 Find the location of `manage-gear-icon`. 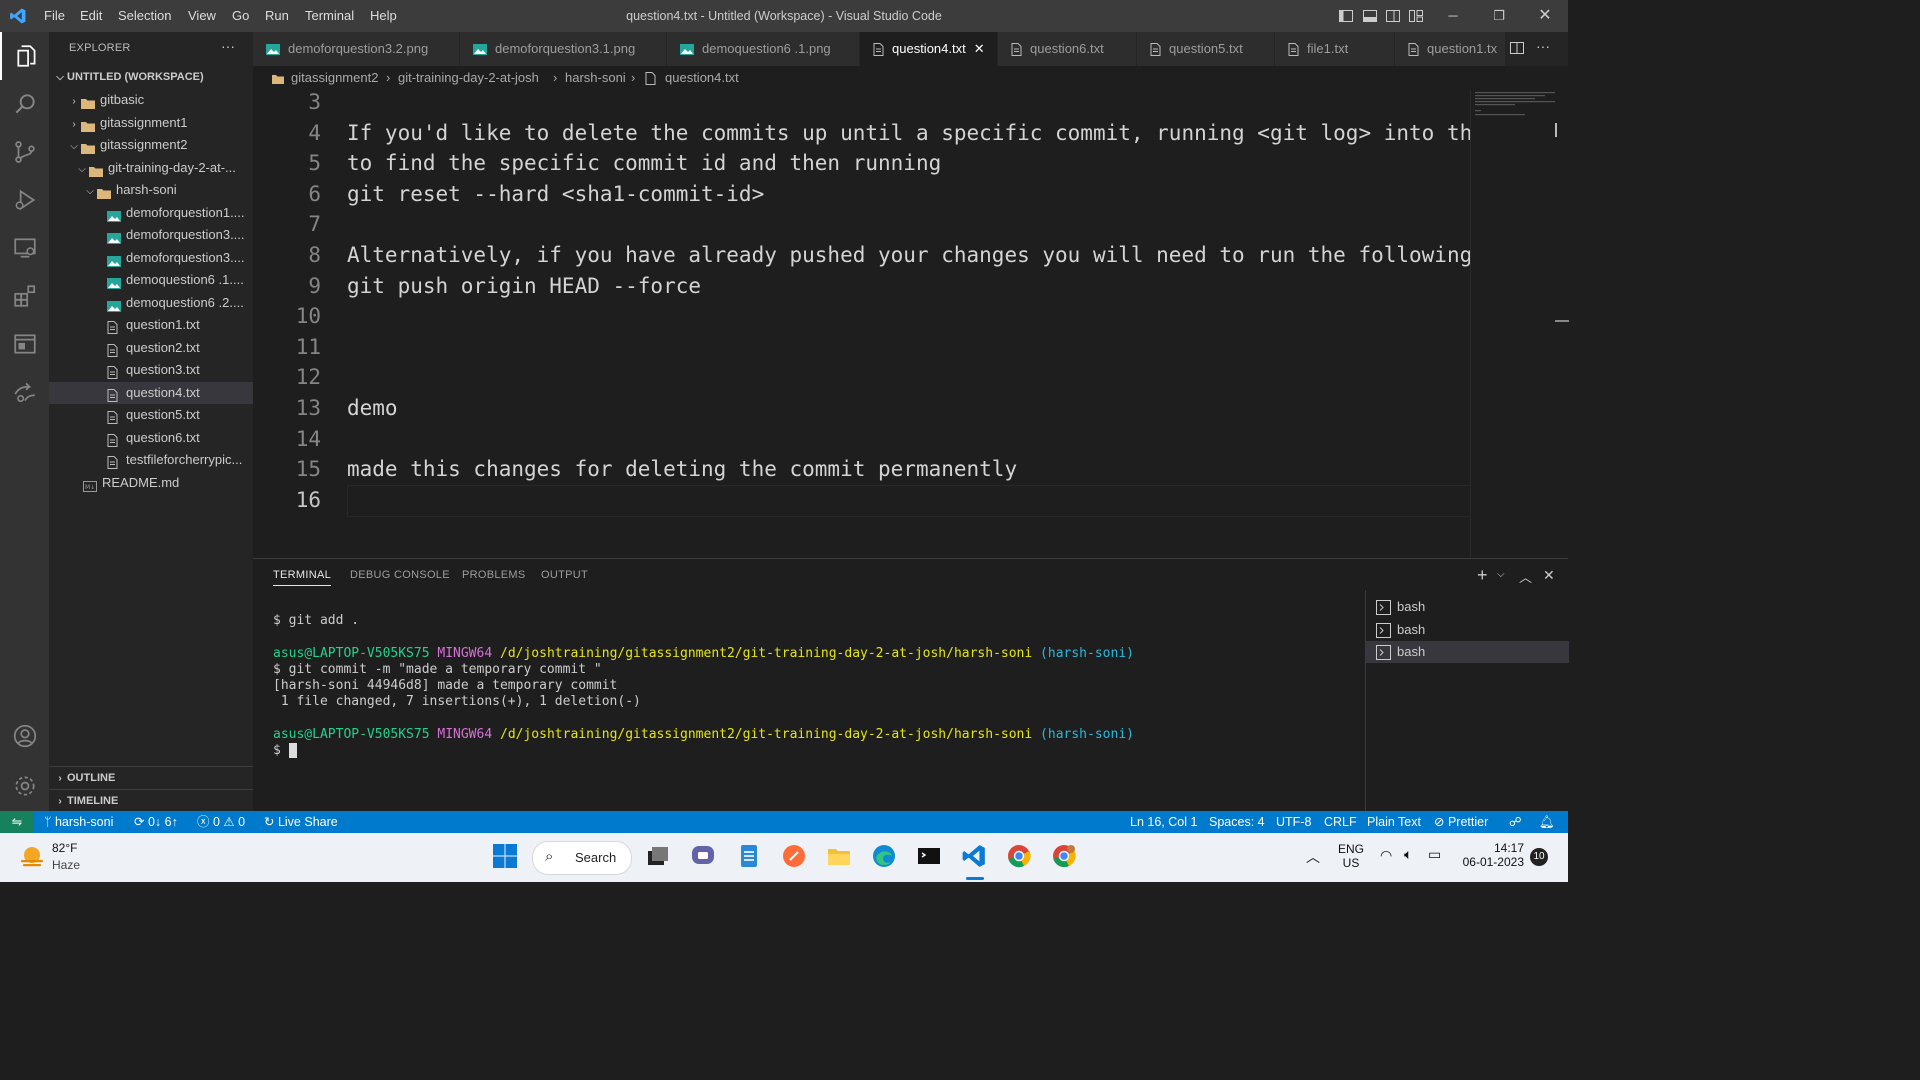

manage-gear-icon is located at coordinates (24, 786).